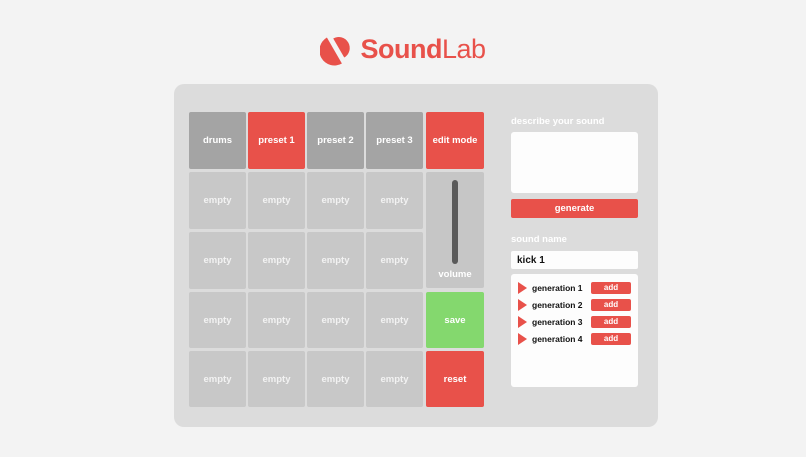  What do you see at coordinates (557, 305) in the screenshot?
I see `generation-name: generation 2` at bounding box center [557, 305].